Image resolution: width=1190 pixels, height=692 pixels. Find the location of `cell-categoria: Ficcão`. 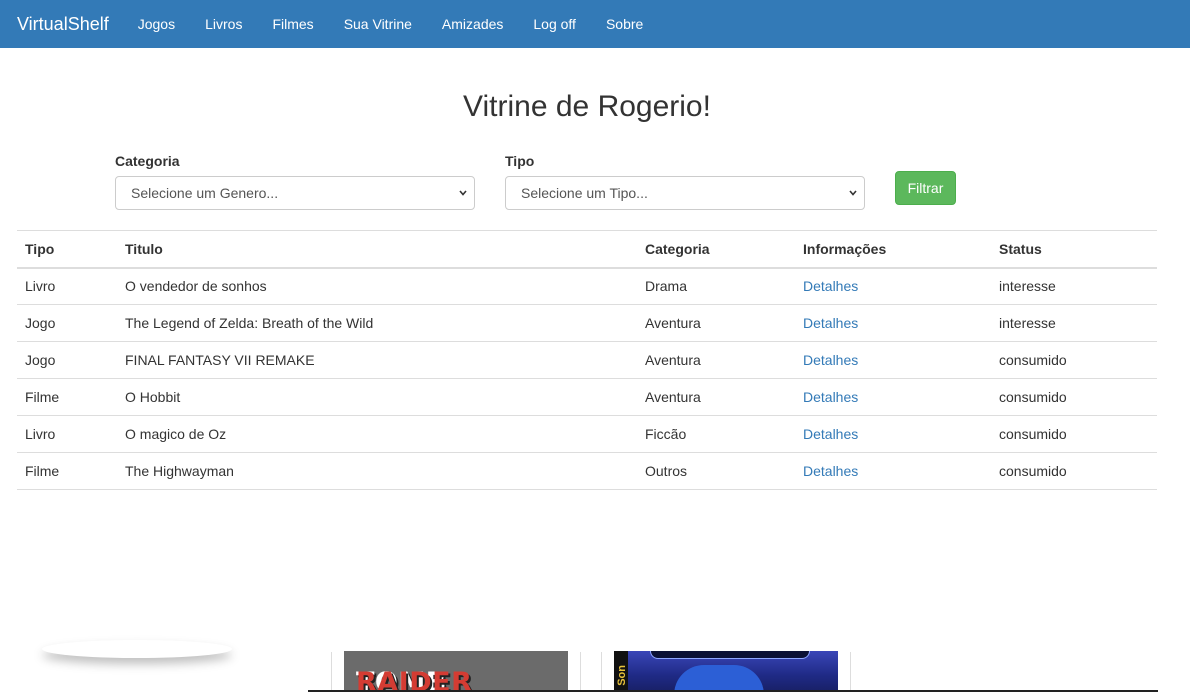

cell-categoria: Ficcão is located at coordinates (716, 434).